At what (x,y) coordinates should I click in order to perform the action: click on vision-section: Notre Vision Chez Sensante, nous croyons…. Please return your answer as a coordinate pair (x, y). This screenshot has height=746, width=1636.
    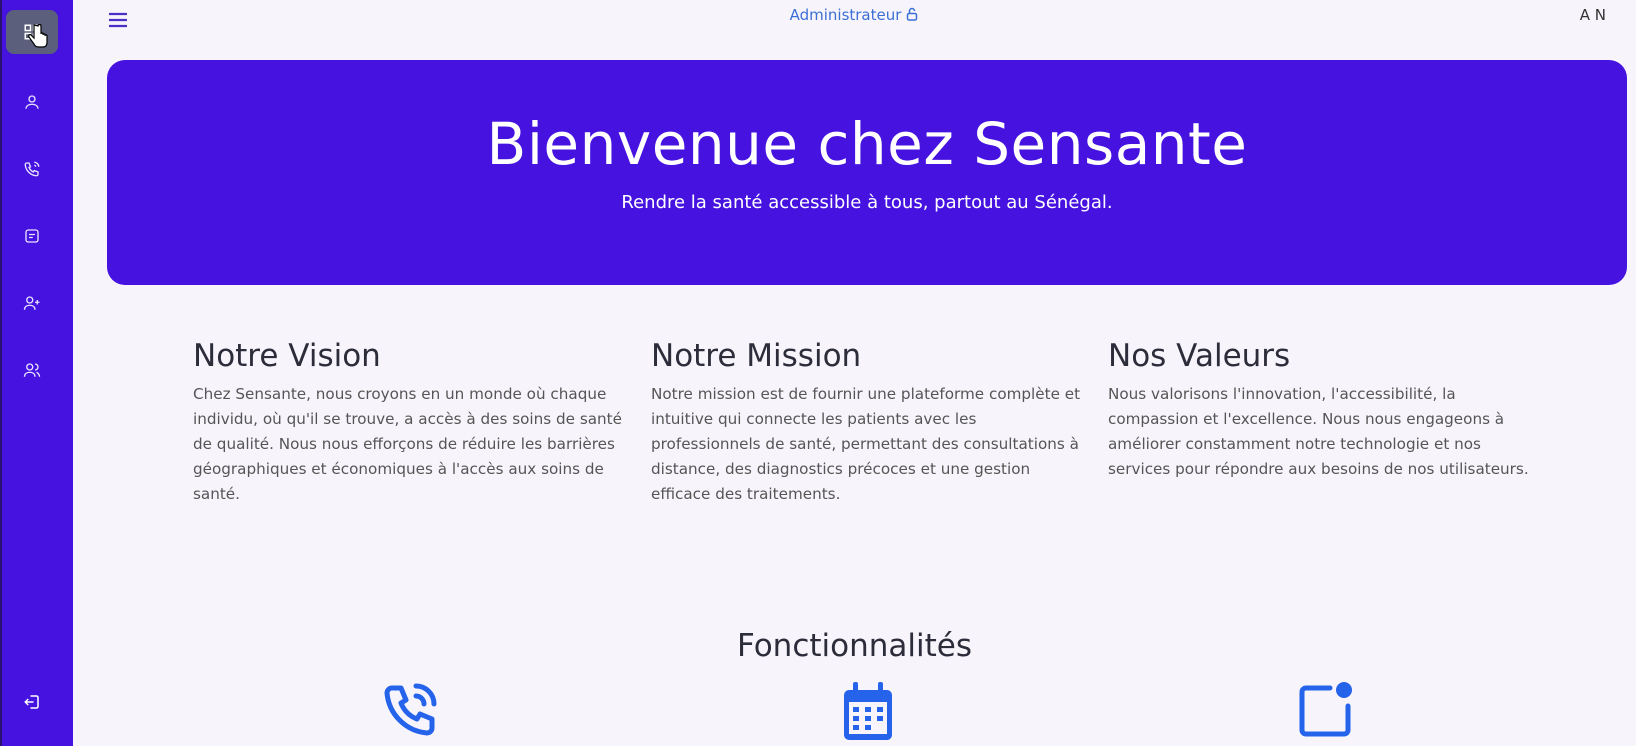
    Looking at the image, I should click on (408, 422).